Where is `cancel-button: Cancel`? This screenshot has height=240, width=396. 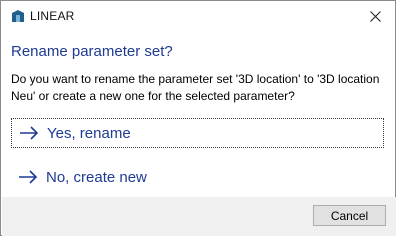 cancel-button: Cancel is located at coordinates (349, 215).